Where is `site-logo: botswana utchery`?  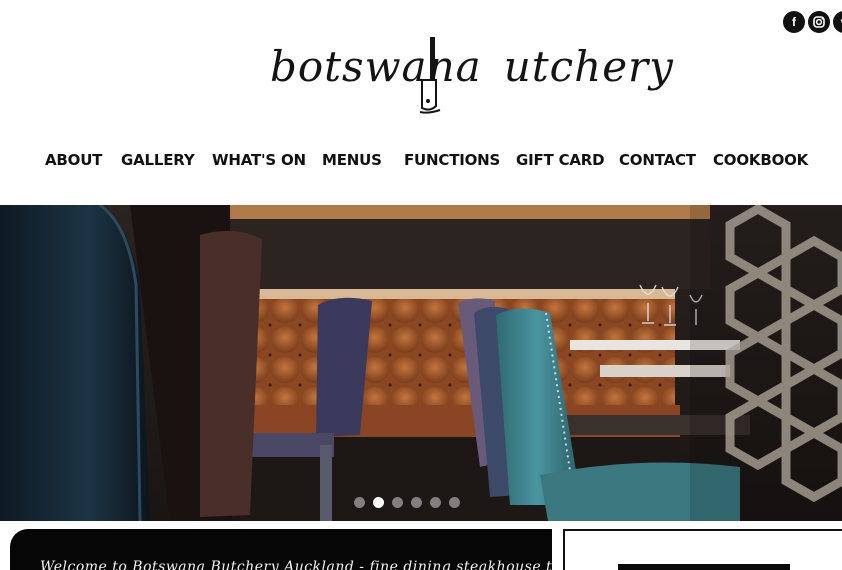 site-logo: botswana utchery is located at coordinates (471, 82).